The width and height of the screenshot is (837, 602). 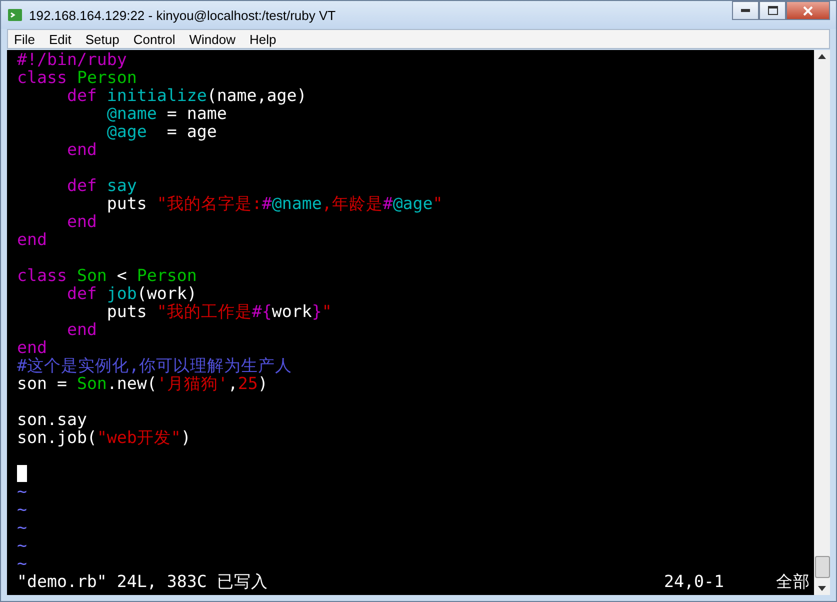 I want to click on status-message: "demo.rb" 24L, 383C 已写入, so click(x=143, y=582).